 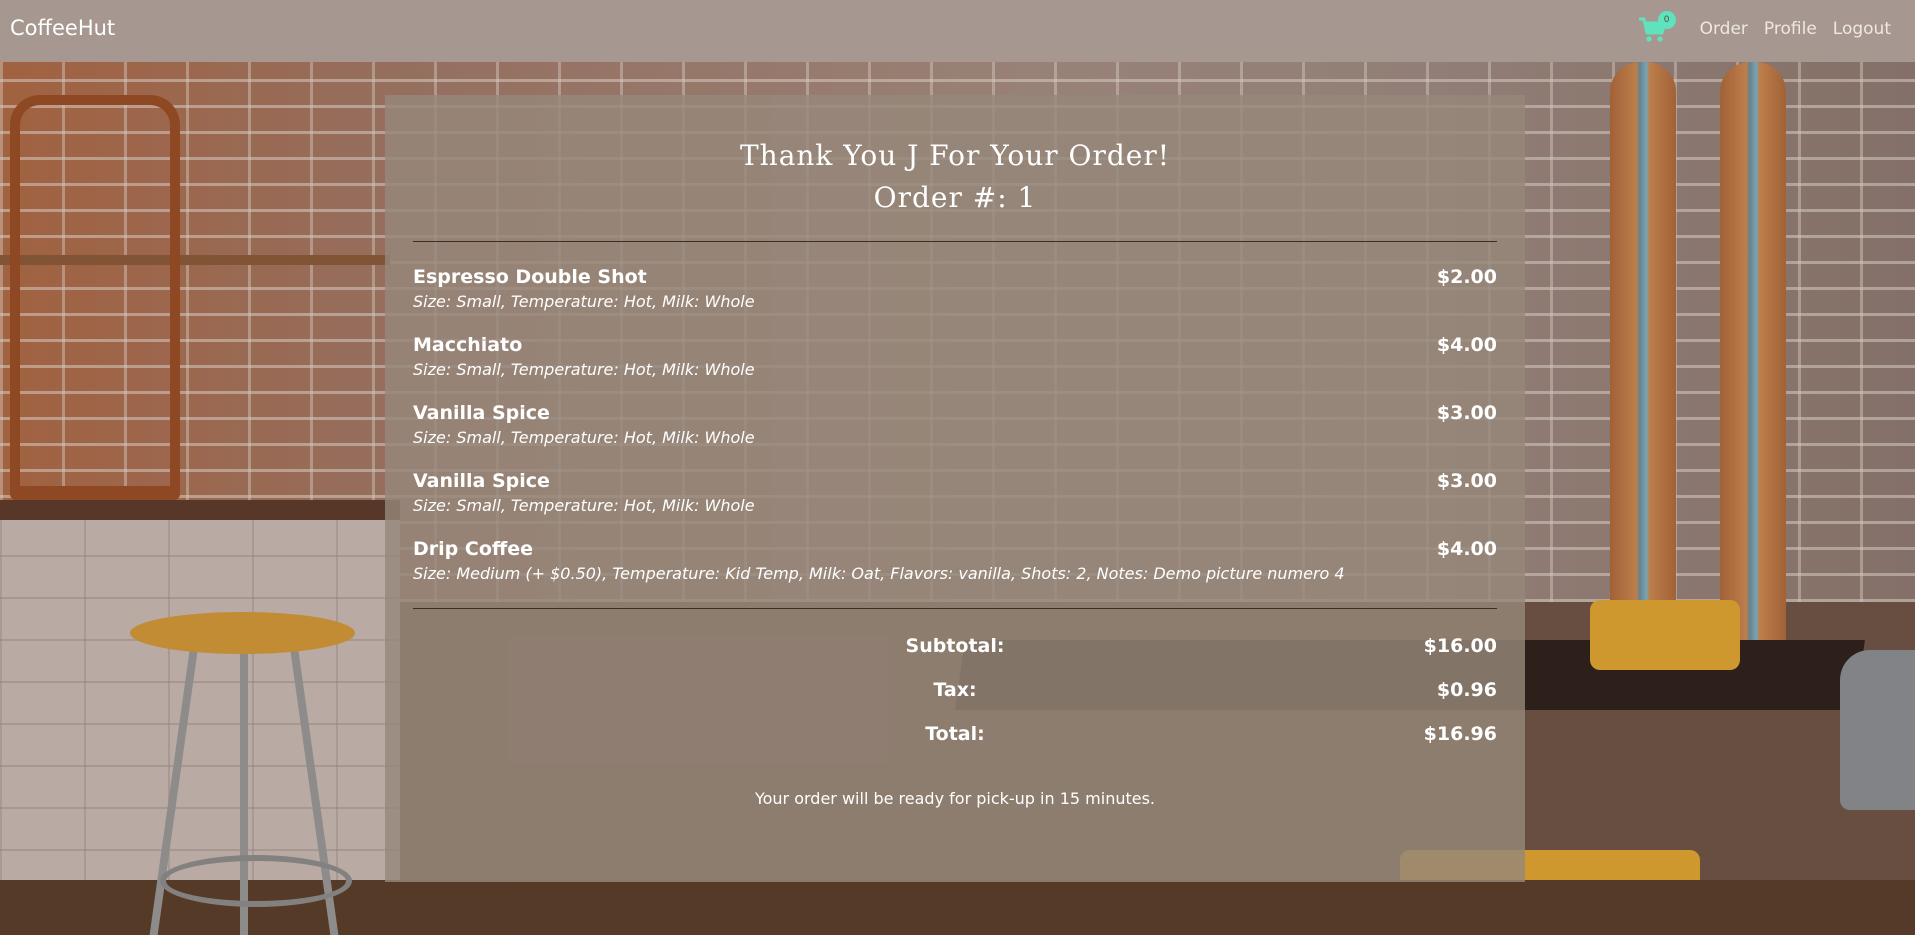 What do you see at coordinates (1466, 690) in the screenshot?
I see `tax-value: $0.96` at bounding box center [1466, 690].